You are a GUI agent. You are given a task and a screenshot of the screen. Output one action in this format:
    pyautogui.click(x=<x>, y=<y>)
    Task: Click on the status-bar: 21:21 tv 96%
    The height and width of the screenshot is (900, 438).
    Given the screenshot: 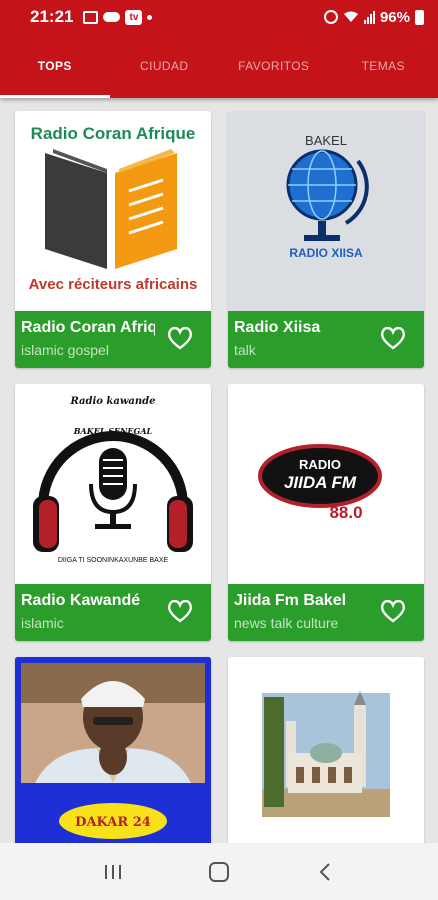 What is the action you would take?
    pyautogui.click(x=219, y=17)
    